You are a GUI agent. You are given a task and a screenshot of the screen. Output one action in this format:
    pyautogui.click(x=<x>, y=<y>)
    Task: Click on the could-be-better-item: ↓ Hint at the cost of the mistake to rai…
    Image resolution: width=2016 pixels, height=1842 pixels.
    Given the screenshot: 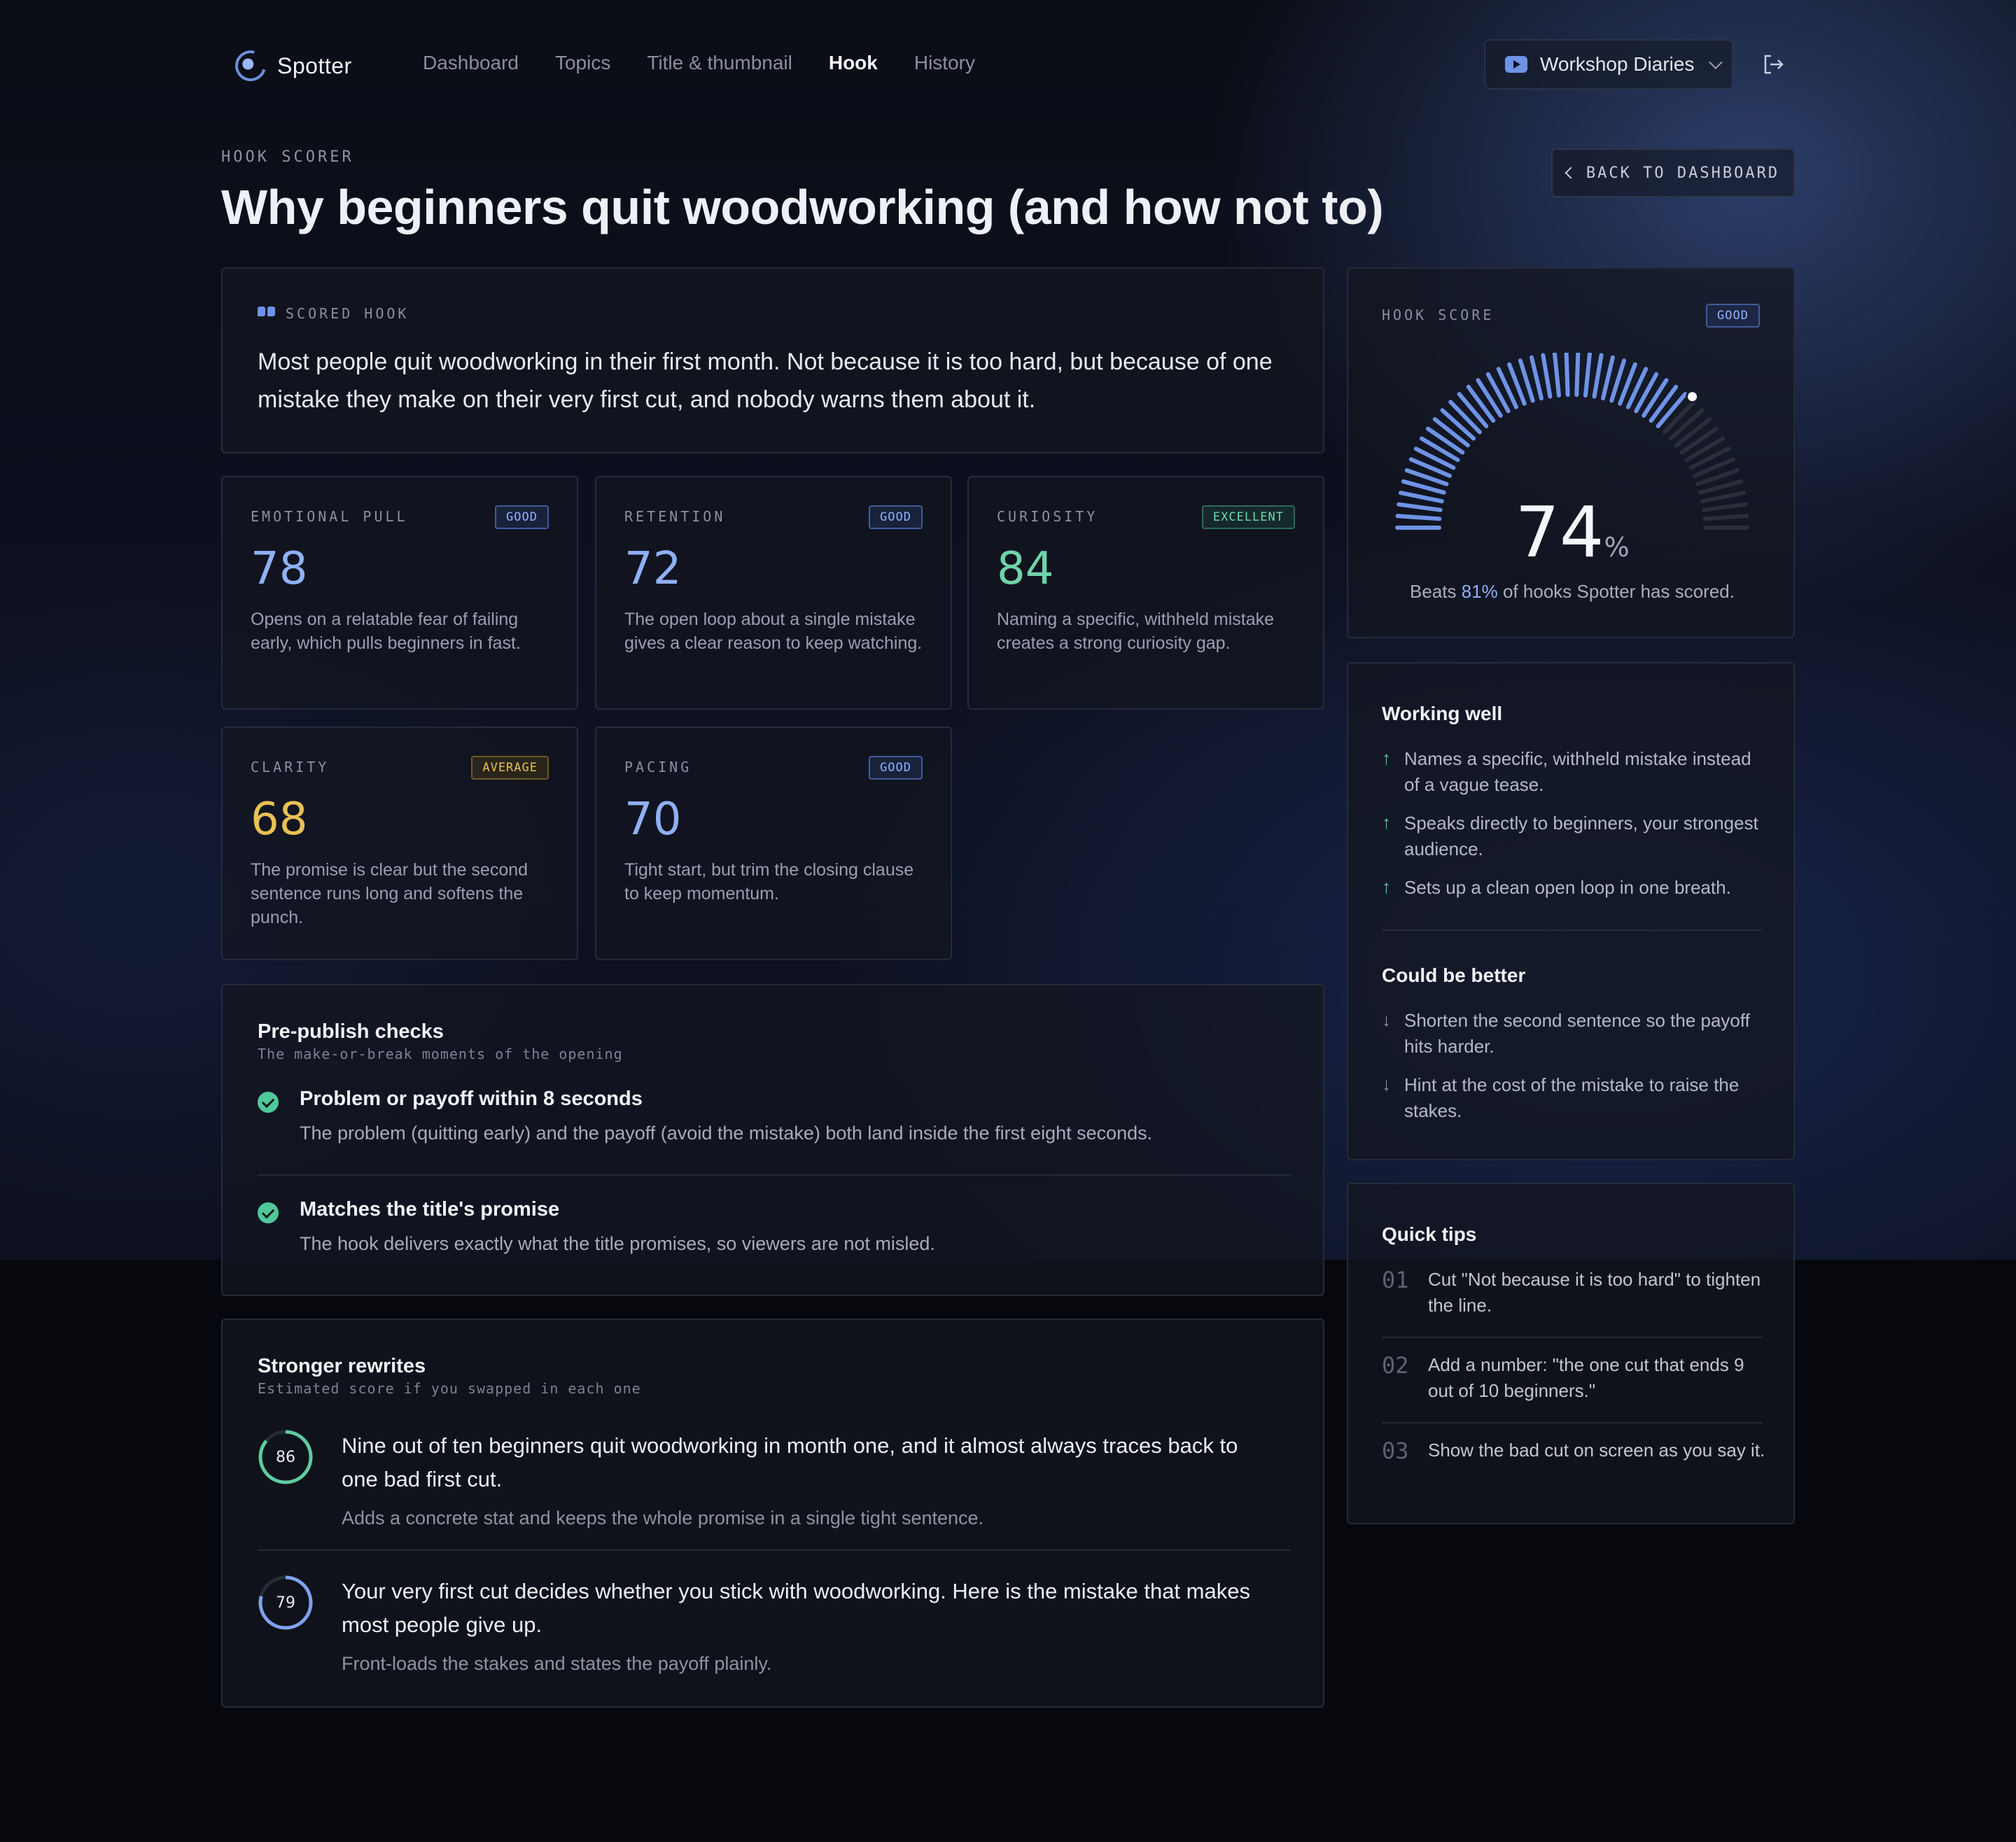 What is the action you would take?
    pyautogui.click(x=1578, y=1098)
    